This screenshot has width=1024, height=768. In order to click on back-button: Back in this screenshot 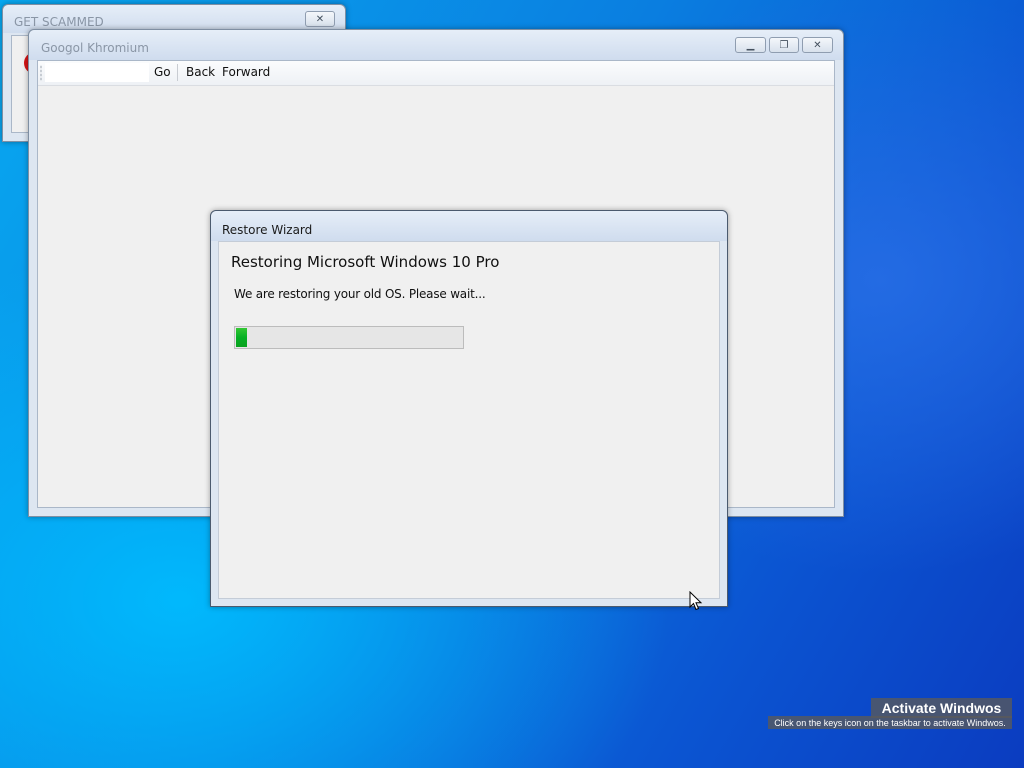, I will do `click(200, 72)`.